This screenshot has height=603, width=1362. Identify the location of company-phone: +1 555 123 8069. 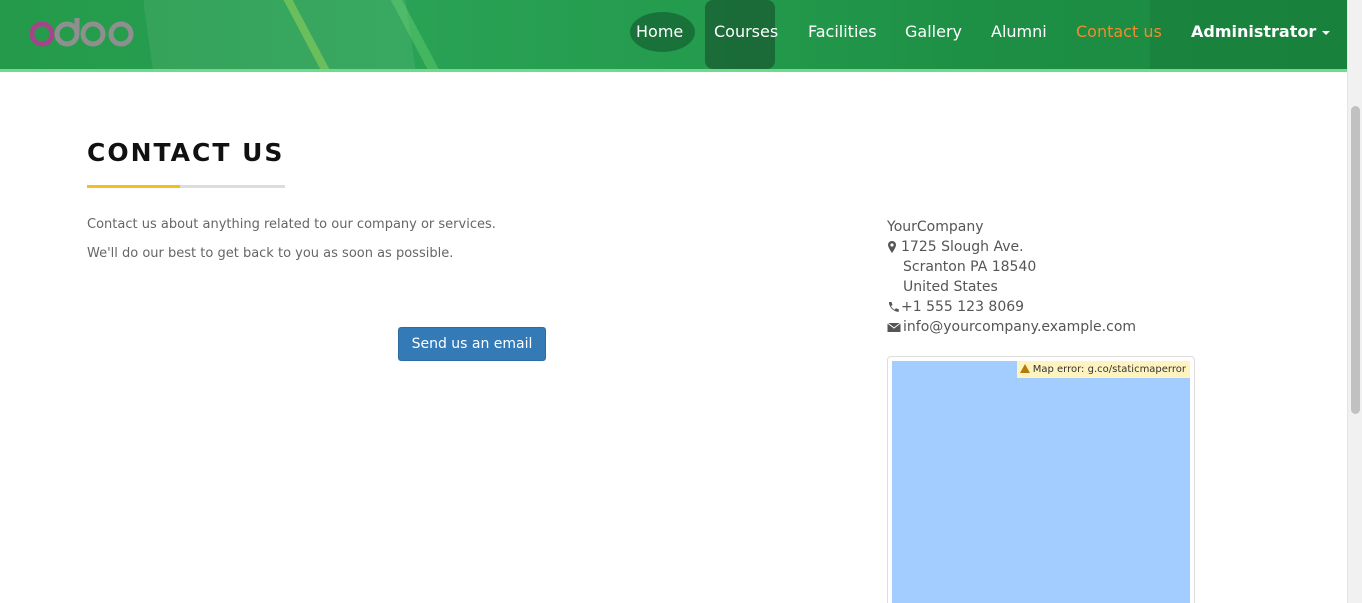
(963, 307).